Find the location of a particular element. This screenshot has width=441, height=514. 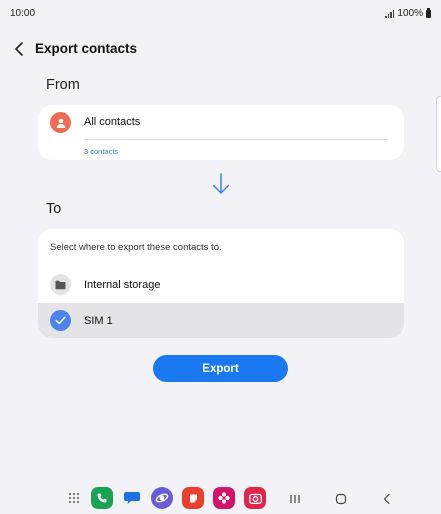

status-indicators: 100% is located at coordinates (408, 13).